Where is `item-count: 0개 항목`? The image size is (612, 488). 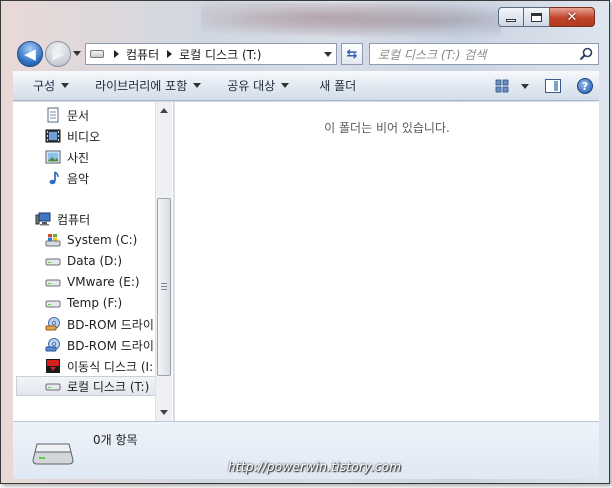 item-count: 0개 항목 is located at coordinates (115, 440).